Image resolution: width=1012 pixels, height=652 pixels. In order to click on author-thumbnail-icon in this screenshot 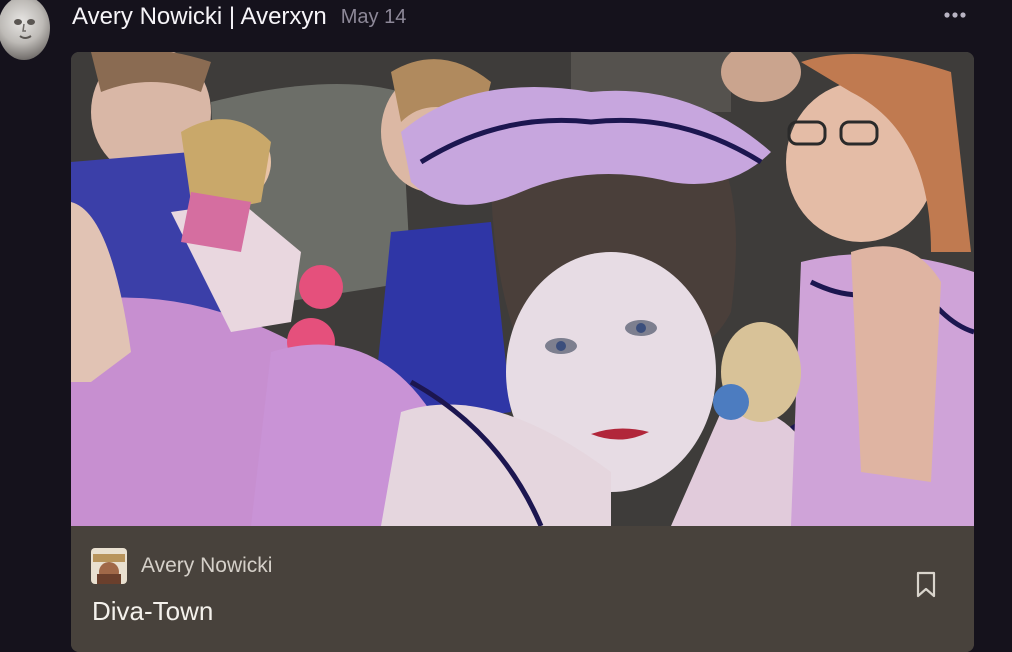, I will do `click(109, 566)`.